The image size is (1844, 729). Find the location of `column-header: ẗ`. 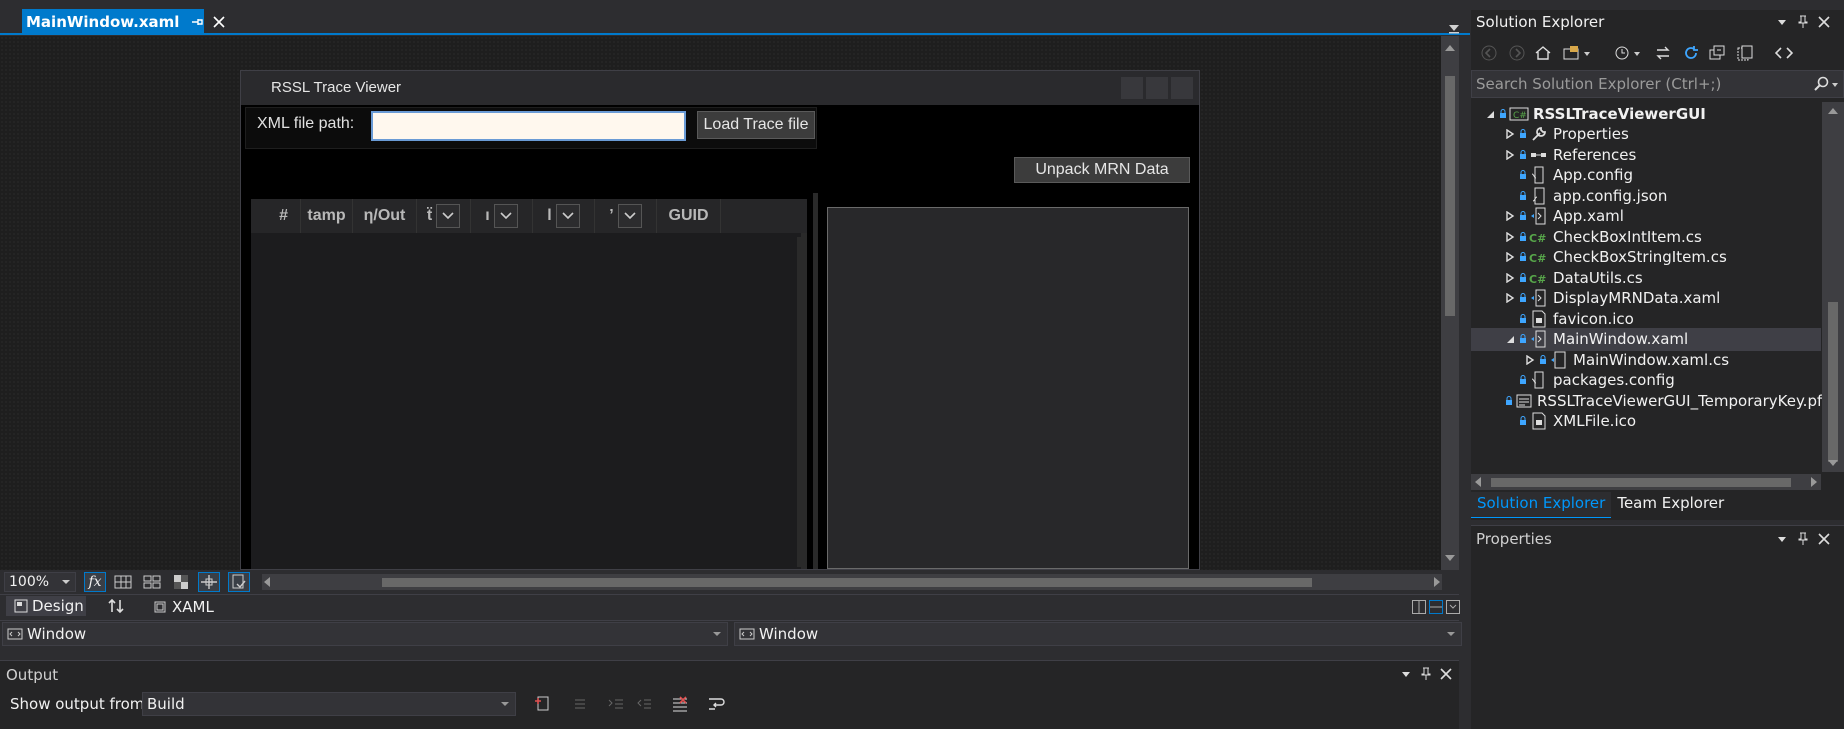

column-header: ẗ is located at coordinates (444, 216).